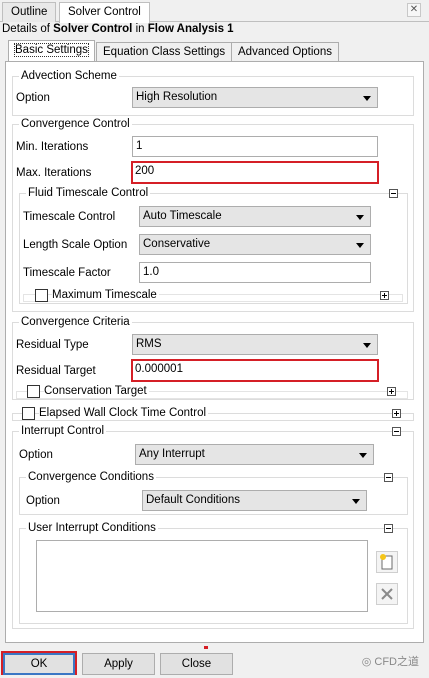 This screenshot has height=678, width=429. What do you see at coordinates (177, 97) in the screenshot?
I see `advection-option-value: High Resolution` at bounding box center [177, 97].